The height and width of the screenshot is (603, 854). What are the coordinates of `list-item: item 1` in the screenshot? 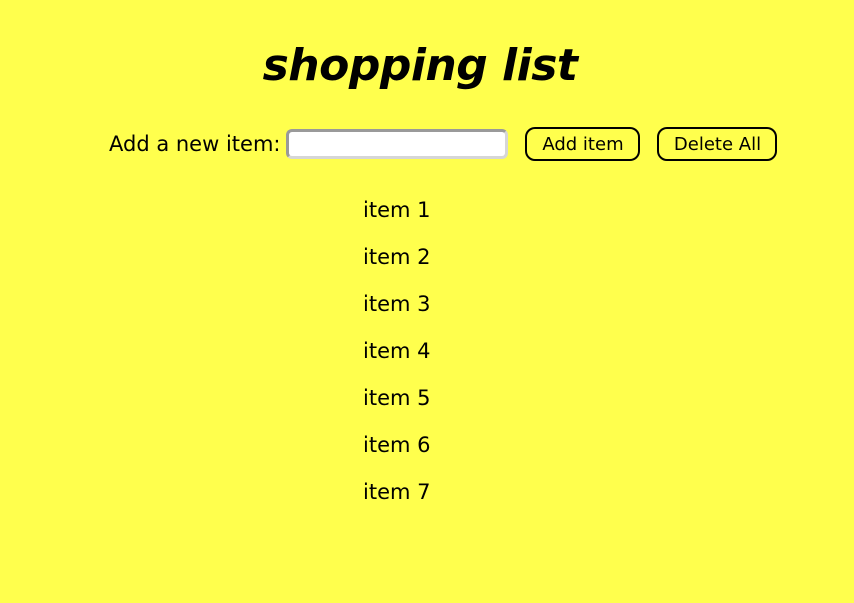 It's located at (397, 210).